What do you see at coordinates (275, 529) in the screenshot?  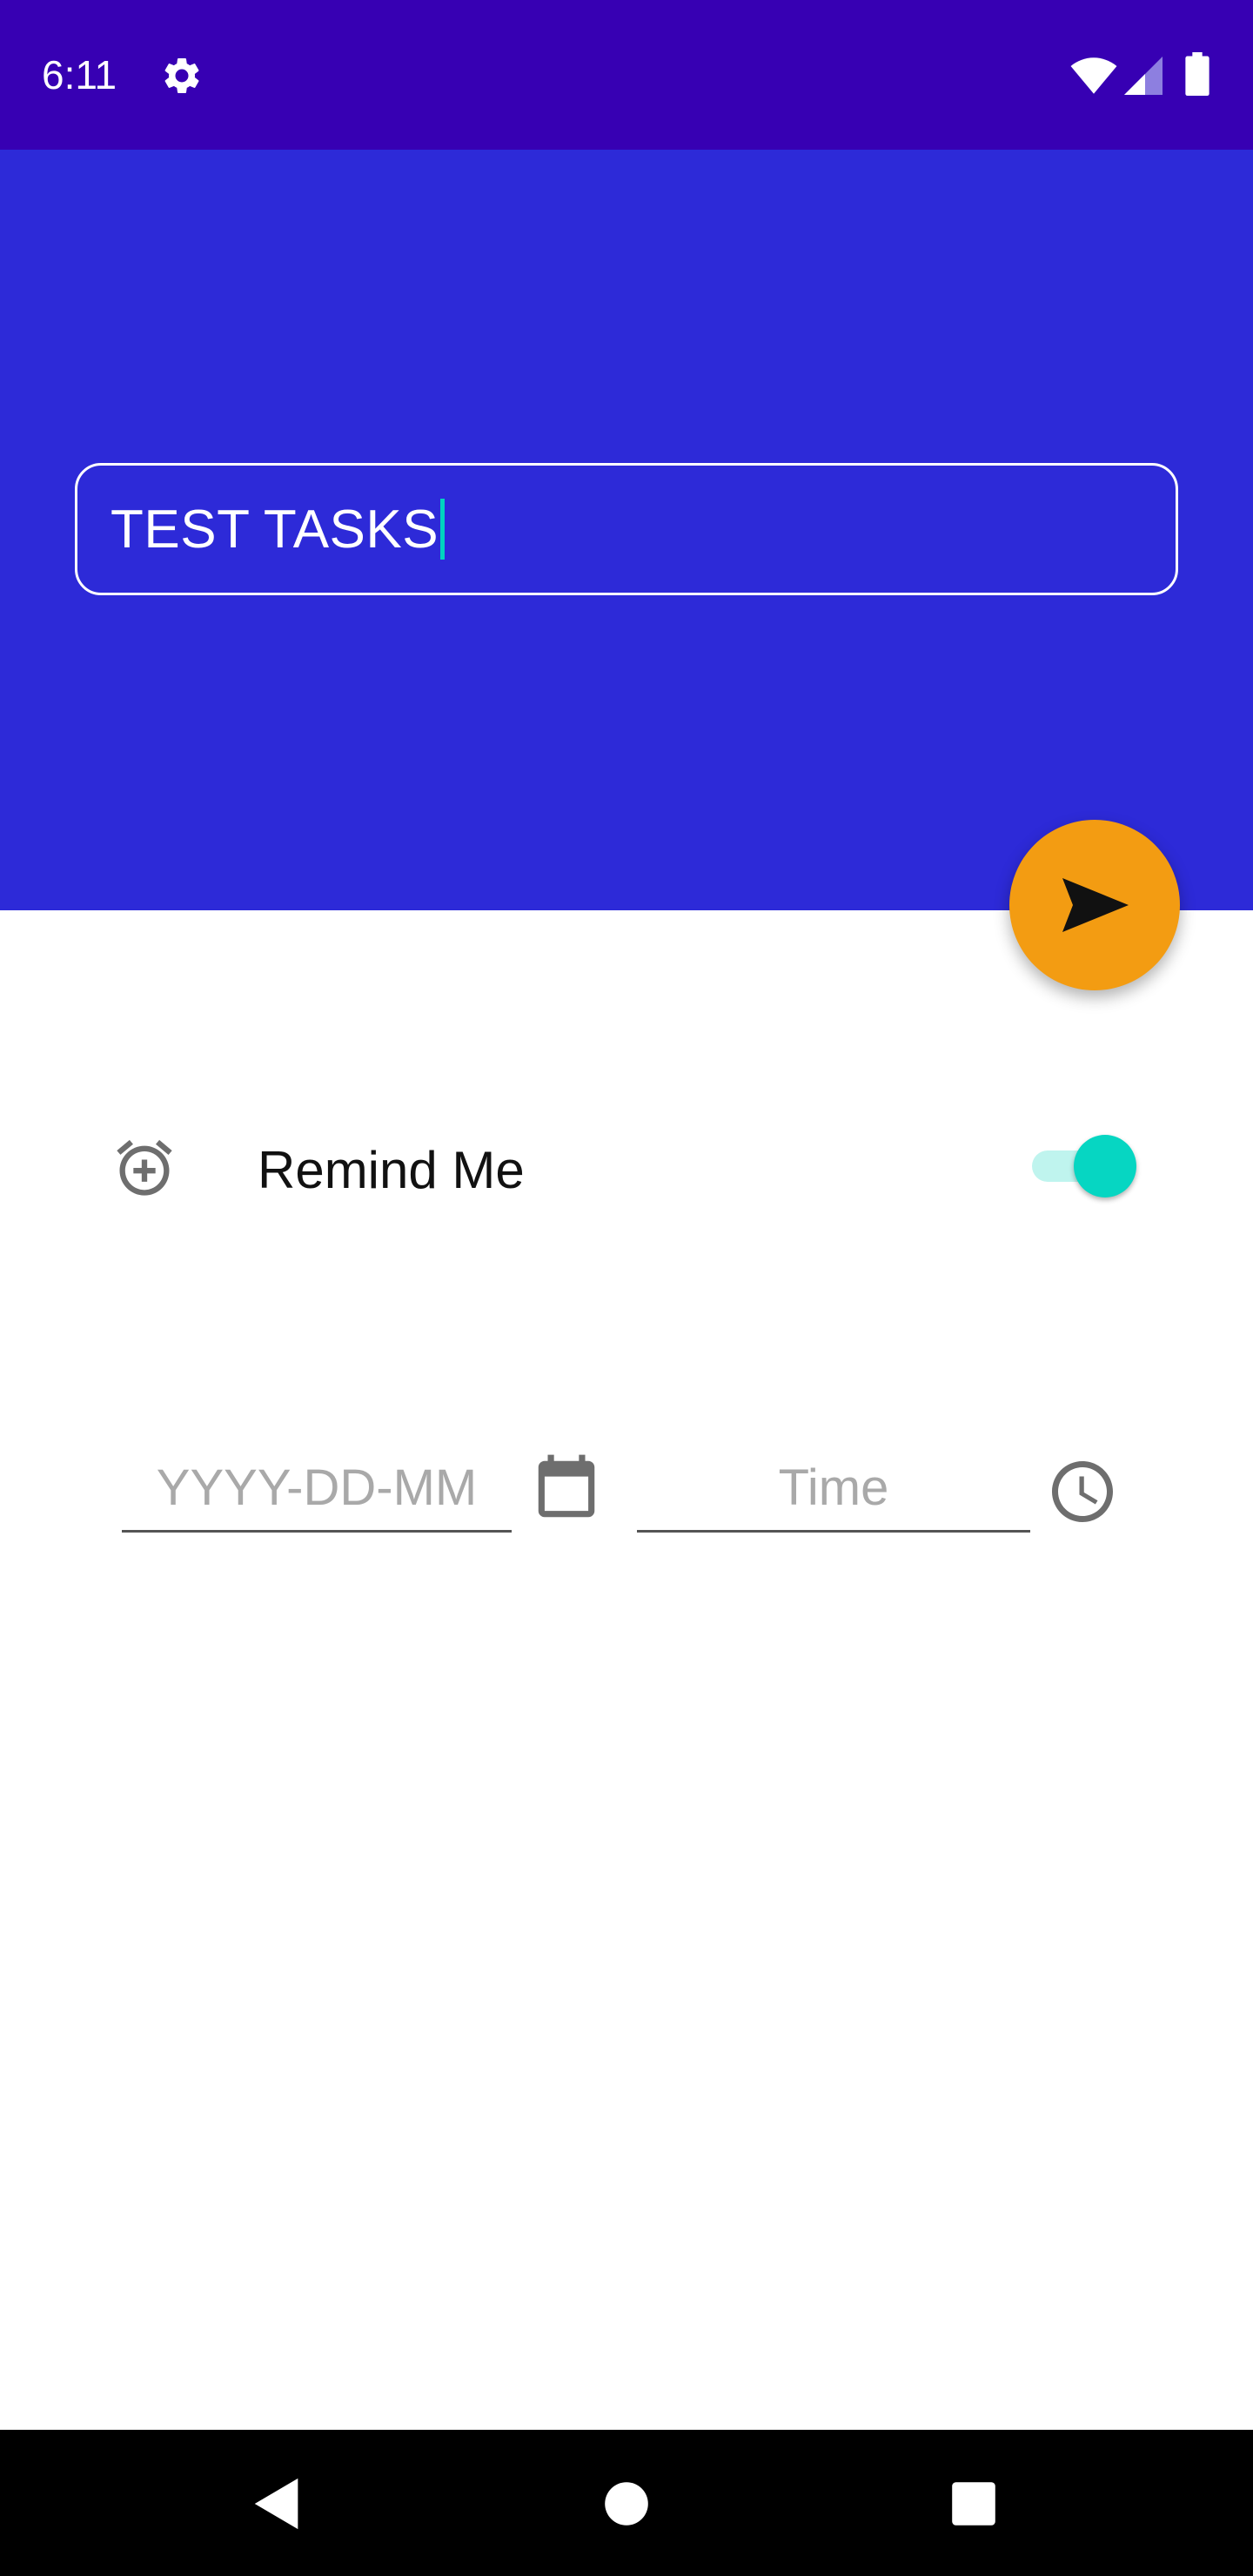 I see `task-name-value: TEST TASKS` at bounding box center [275, 529].